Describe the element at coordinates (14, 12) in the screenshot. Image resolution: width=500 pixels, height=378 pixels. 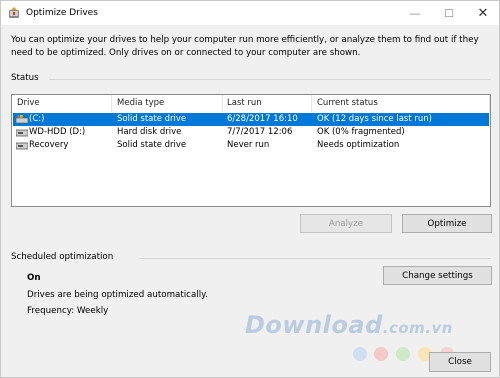
I see `optimize-drives-app-icon` at that location.